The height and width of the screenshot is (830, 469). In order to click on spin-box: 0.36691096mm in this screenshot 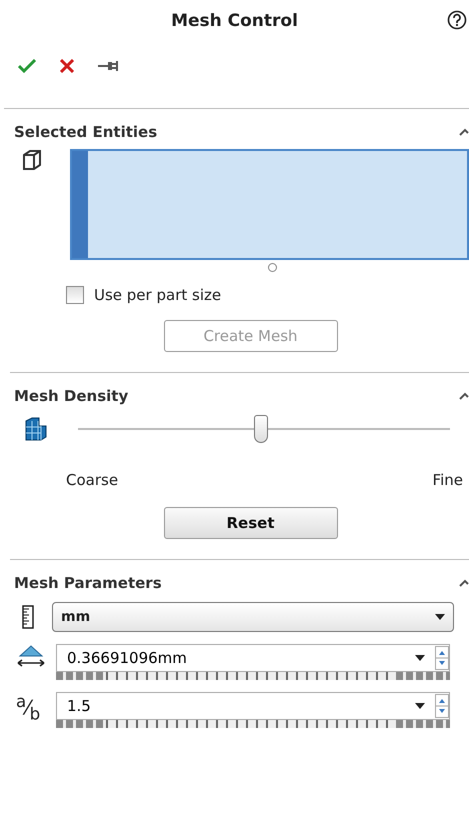, I will do `click(253, 658)`.